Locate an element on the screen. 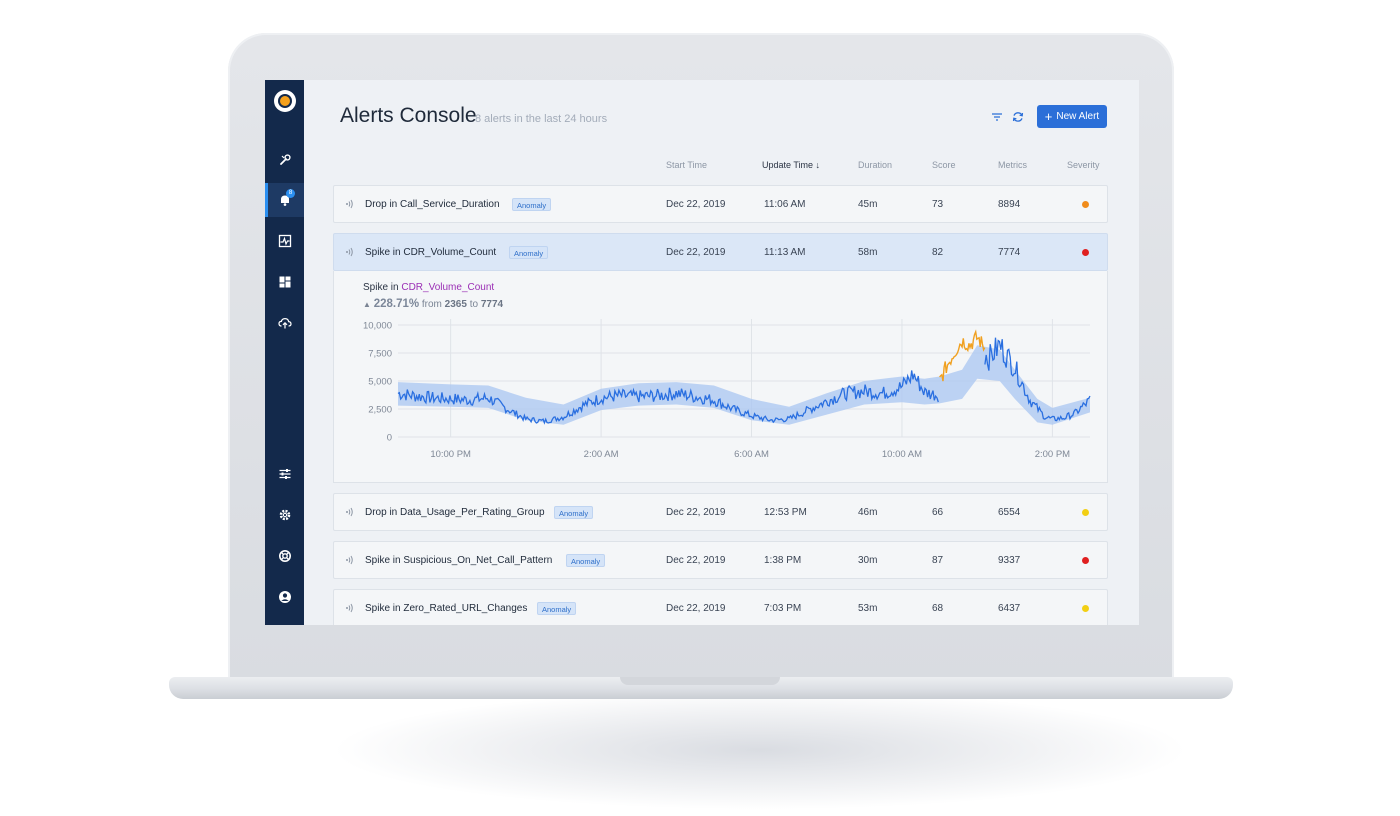 The height and width of the screenshot is (816, 1400). column-header-start-time: Start Time is located at coordinates (686, 165).